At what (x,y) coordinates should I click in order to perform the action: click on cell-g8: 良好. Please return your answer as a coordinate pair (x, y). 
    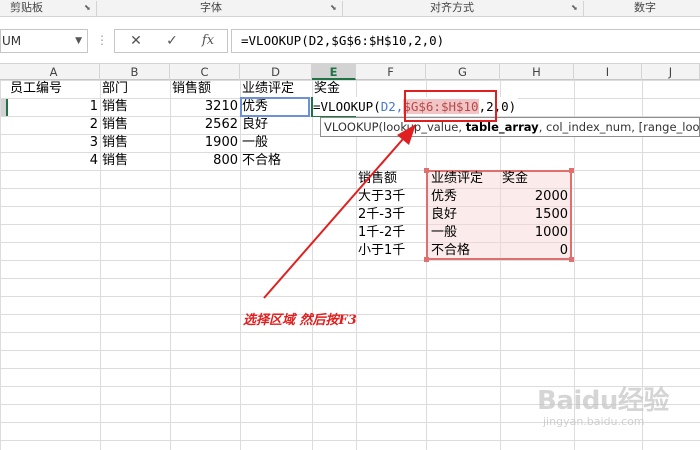
    Looking at the image, I should click on (443, 215).